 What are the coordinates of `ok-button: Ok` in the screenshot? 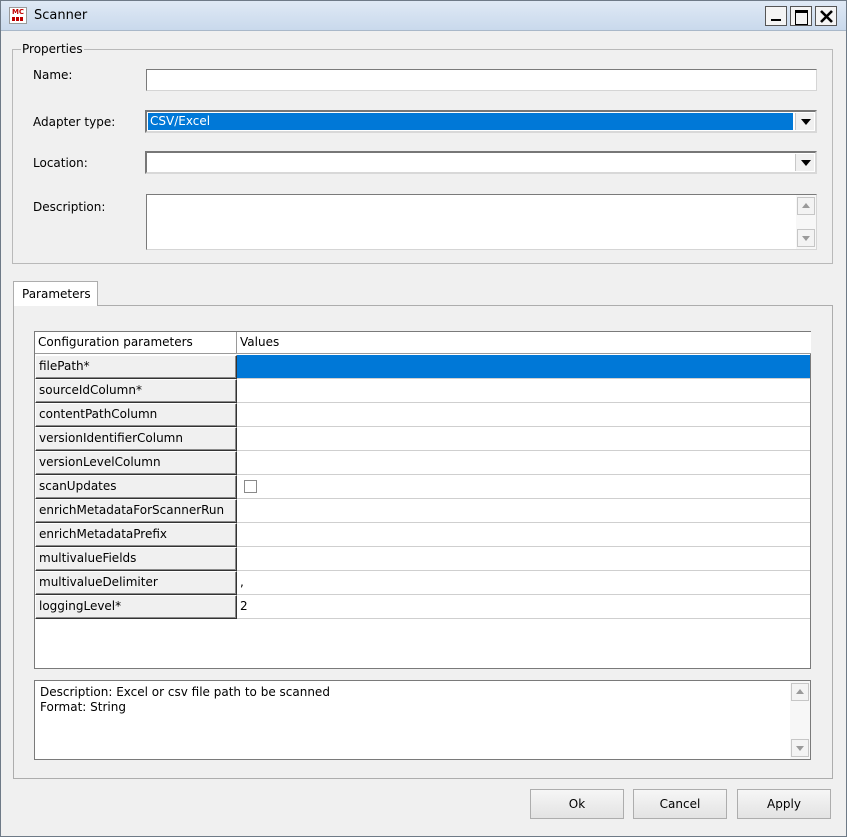 It's located at (577, 804).